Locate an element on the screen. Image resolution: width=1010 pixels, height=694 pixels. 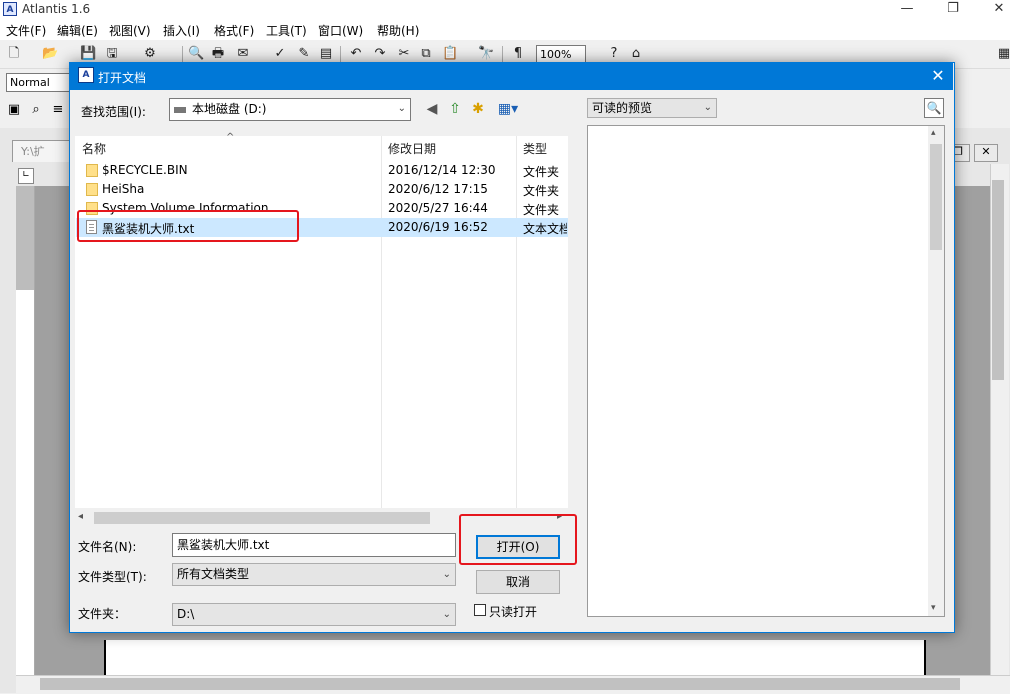
scroll-up-icon: ▴ is located at coordinates (933, 133).